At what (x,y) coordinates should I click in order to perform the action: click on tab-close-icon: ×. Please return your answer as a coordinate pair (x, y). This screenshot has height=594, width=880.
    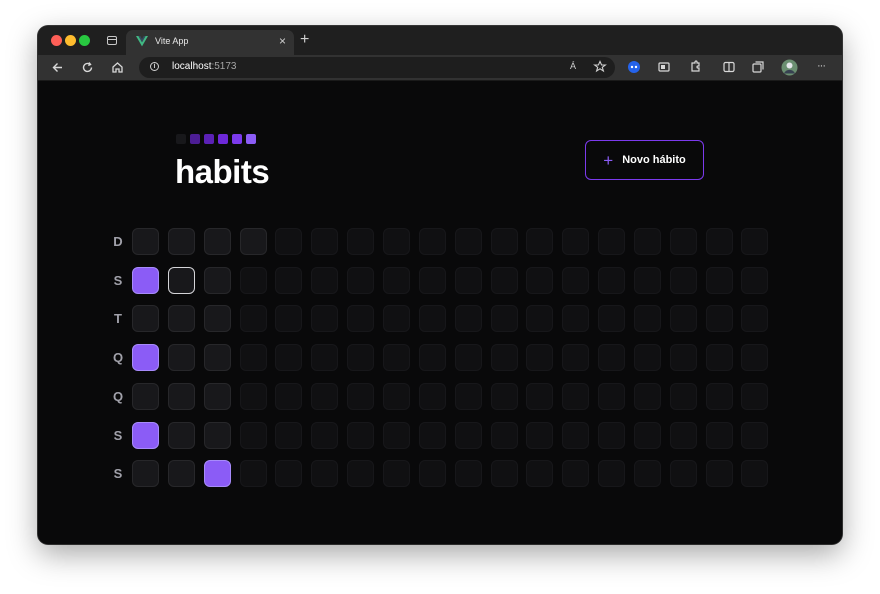
    Looking at the image, I should click on (282, 41).